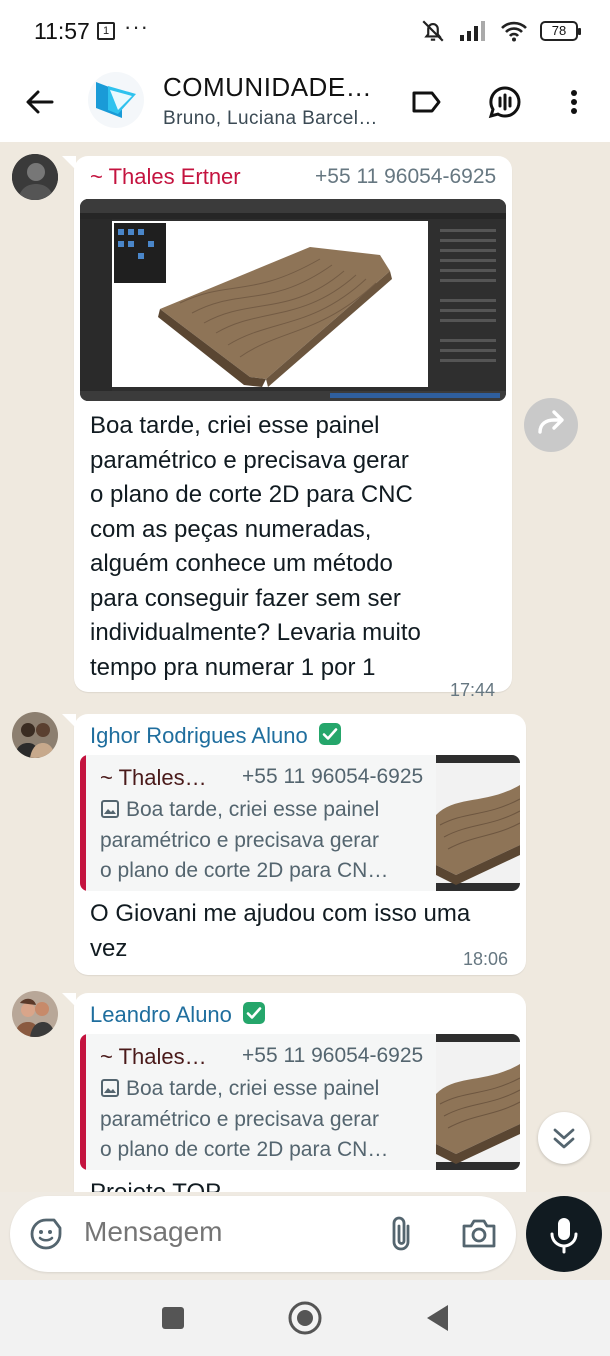 The height and width of the screenshot is (1356, 610). Describe the element at coordinates (472, 31) in the screenshot. I see `signal-icon` at that location.